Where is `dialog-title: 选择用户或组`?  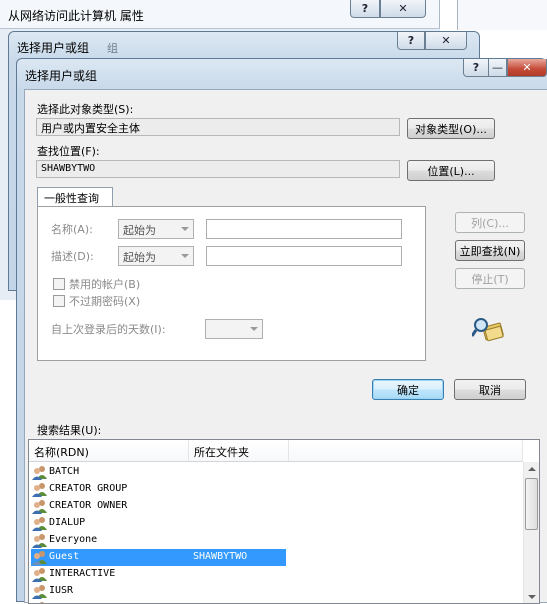 dialog-title: 选择用户或组 is located at coordinates (61, 76).